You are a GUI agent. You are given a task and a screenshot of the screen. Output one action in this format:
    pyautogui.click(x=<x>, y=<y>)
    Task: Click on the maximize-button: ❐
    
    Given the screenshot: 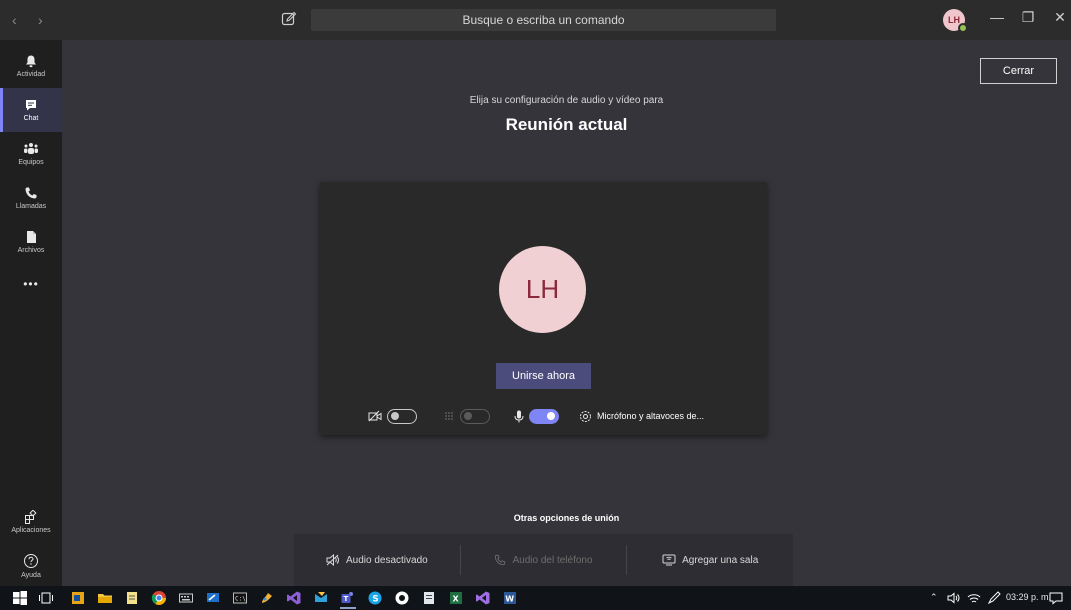 What is the action you would take?
    pyautogui.click(x=1028, y=17)
    